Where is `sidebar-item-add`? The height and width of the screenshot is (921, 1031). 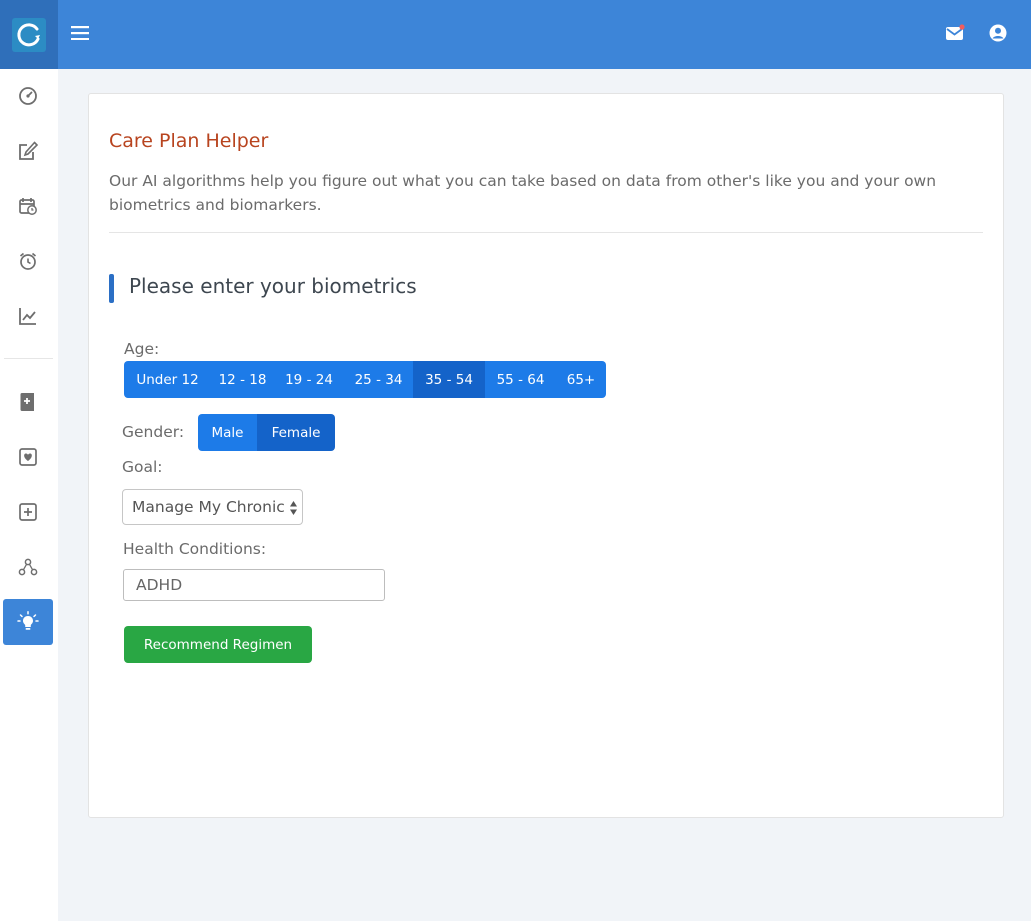 sidebar-item-add is located at coordinates (28, 512).